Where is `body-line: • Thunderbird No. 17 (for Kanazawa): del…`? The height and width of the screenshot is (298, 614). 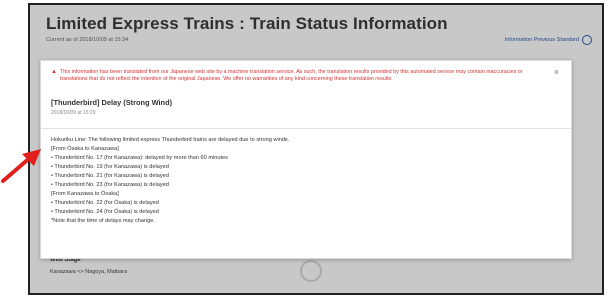
body-line: • Thunderbird No. 17 (for Kanazawa): del… is located at coordinates (139, 158).